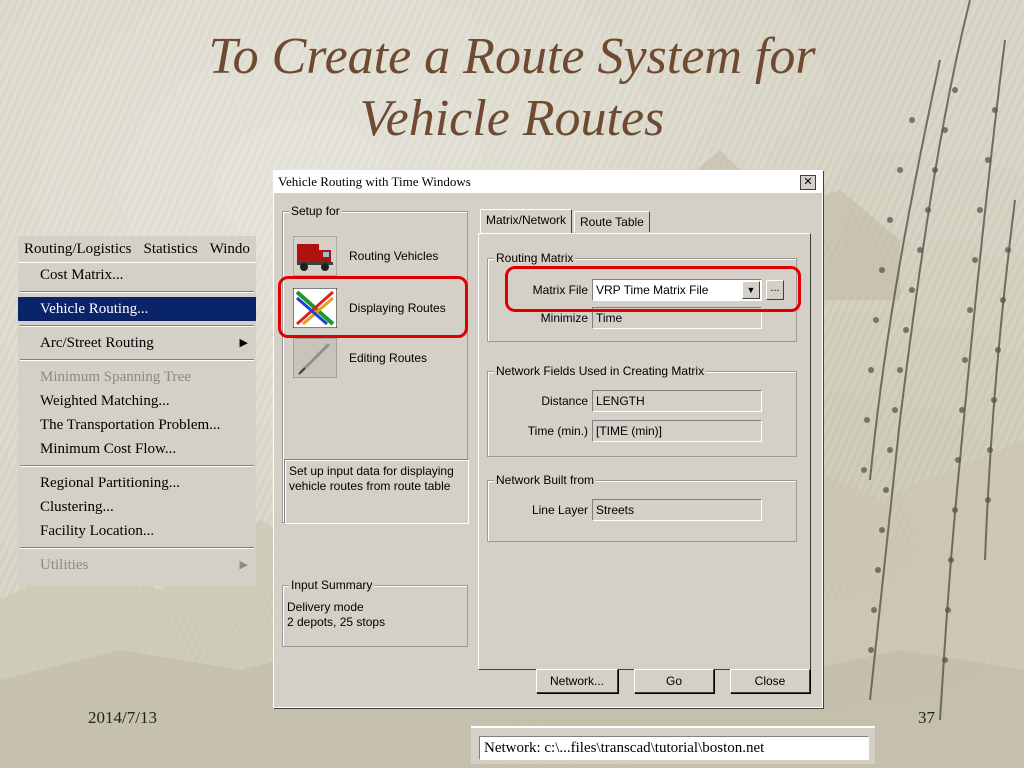 This screenshot has height=768, width=1024. I want to click on setup-for-label: Setup for, so click(315, 211).